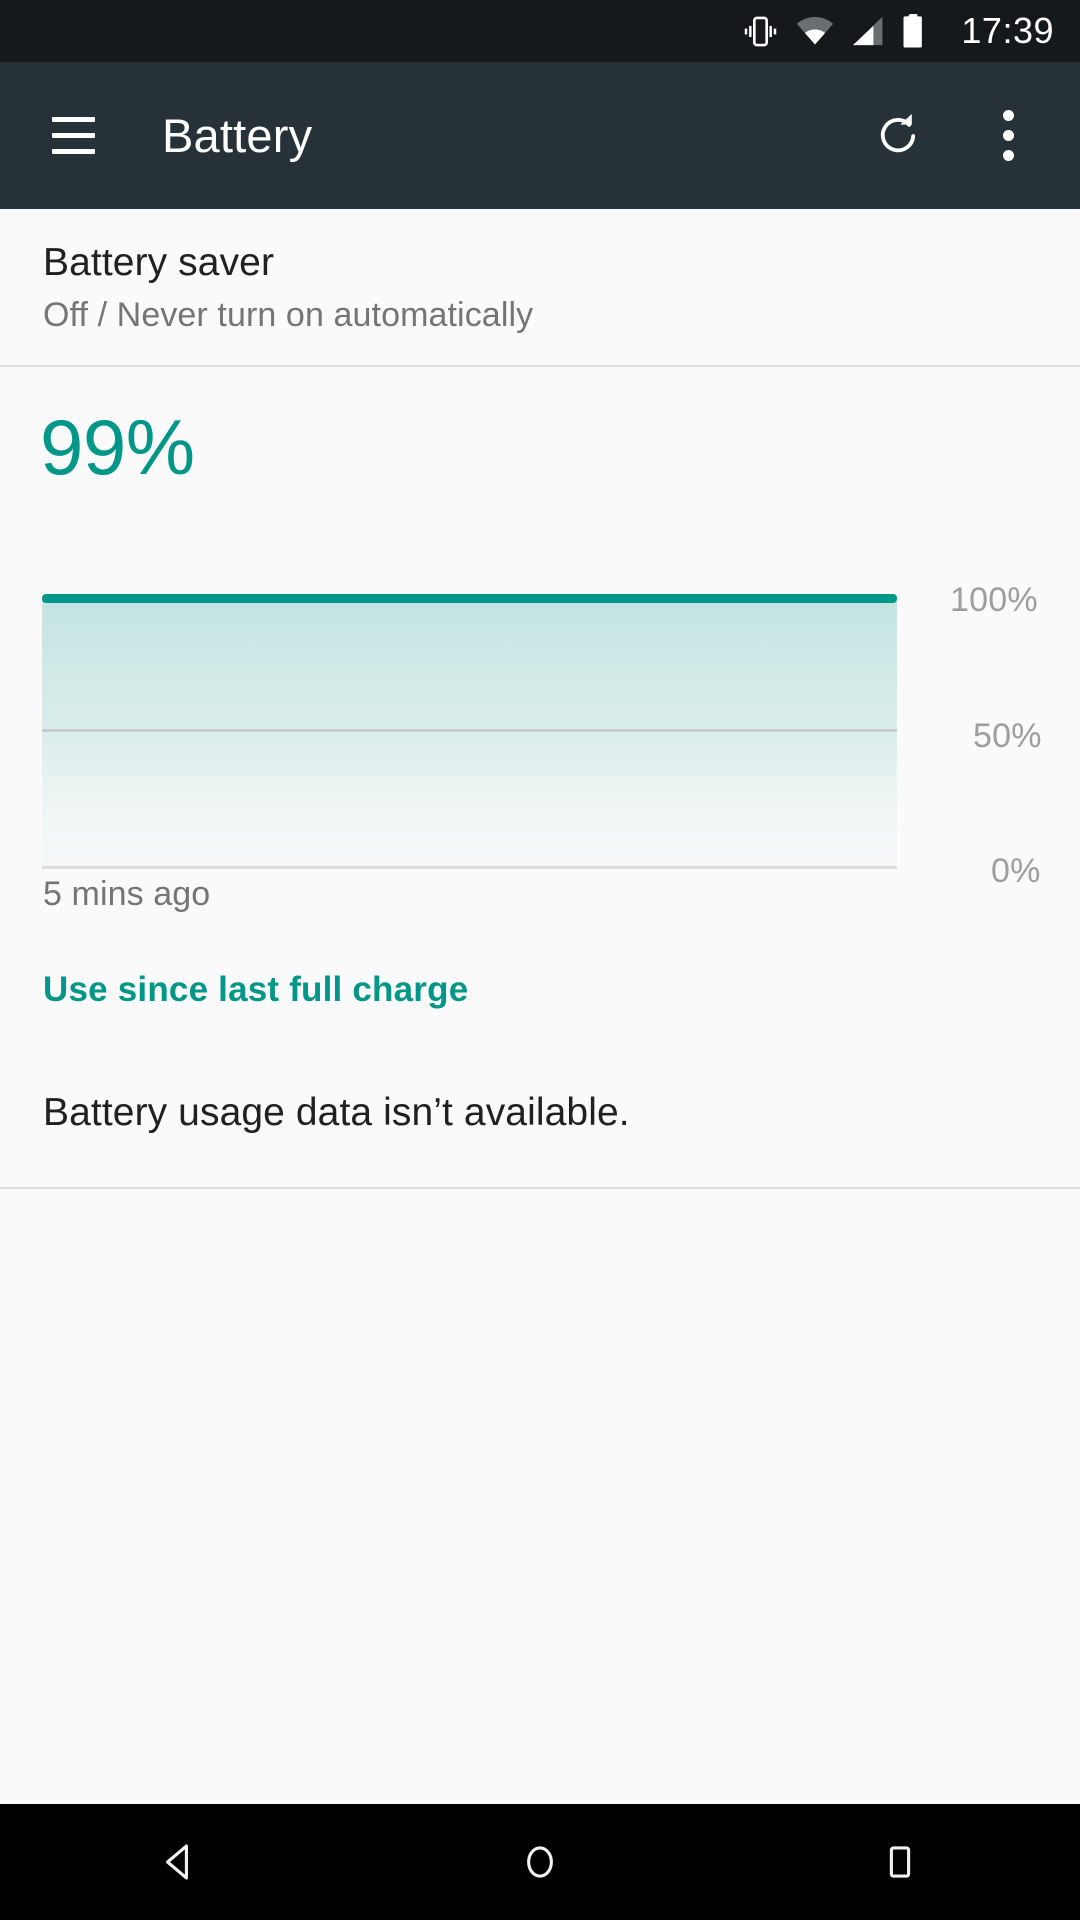 The height and width of the screenshot is (1920, 1080). What do you see at coordinates (176, 1862) in the screenshot?
I see `back-icon` at bounding box center [176, 1862].